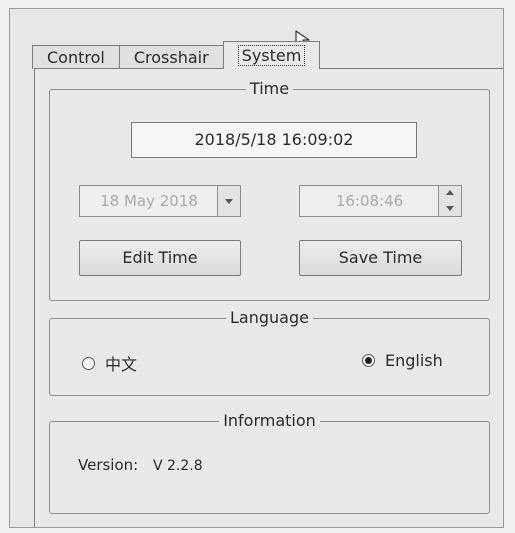 This screenshot has width=515, height=533. What do you see at coordinates (380, 258) in the screenshot?
I see `save-time-button: Save Time` at bounding box center [380, 258].